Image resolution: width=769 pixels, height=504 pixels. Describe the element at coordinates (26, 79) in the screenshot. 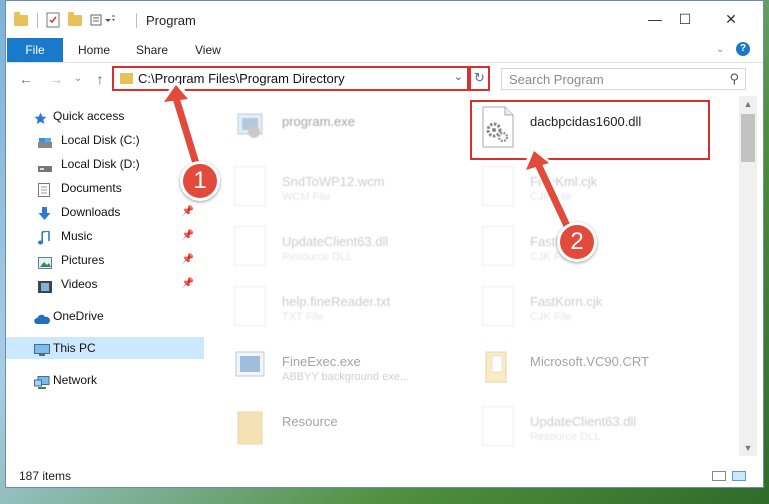

I see `back-arrow-icon: ←` at that location.